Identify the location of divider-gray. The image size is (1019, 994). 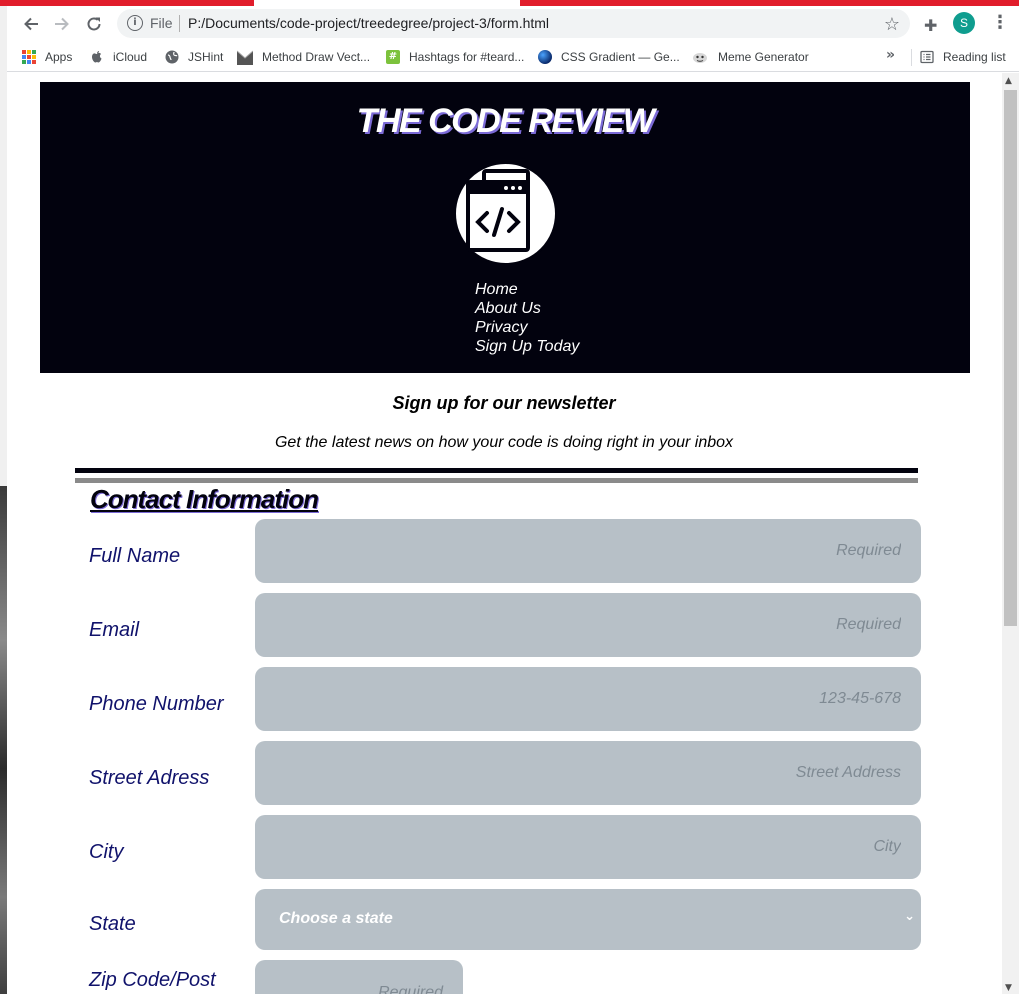
(496, 480).